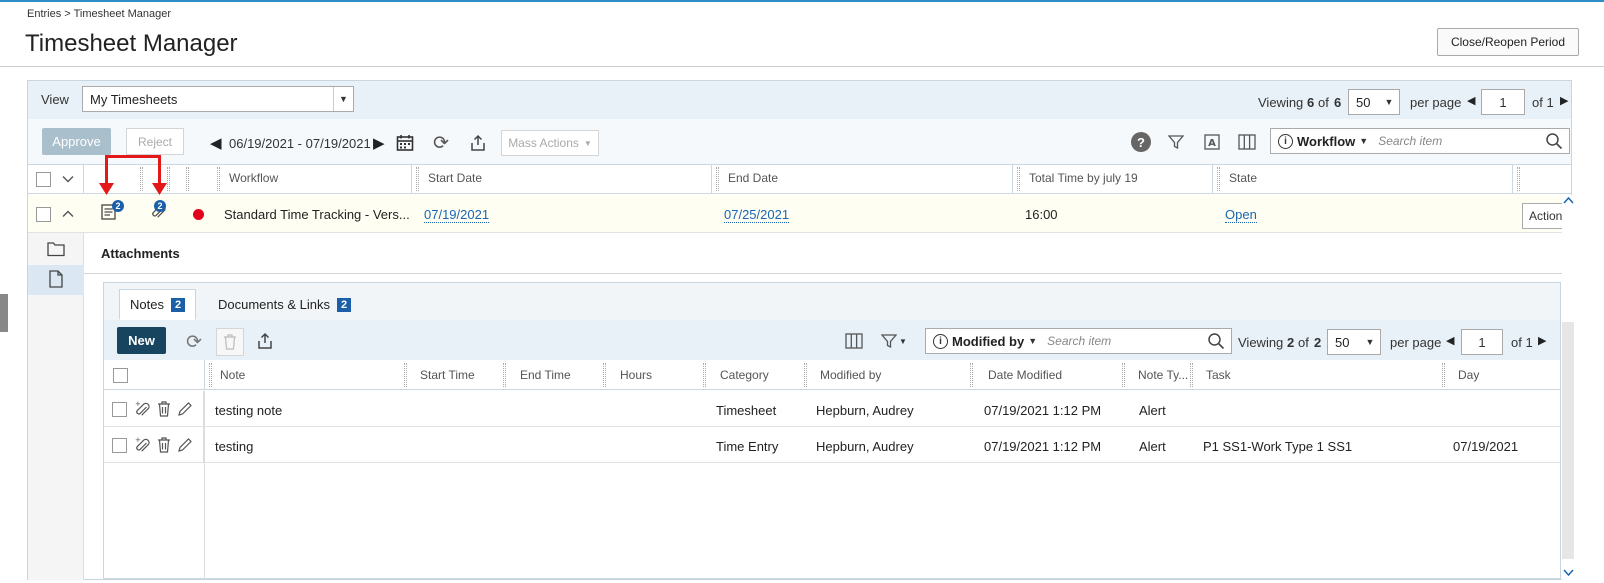  What do you see at coordinates (1508, 42) in the screenshot?
I see `close-reopen-period-button: Close/Reopen Period` at bounding box center [1508, 42].